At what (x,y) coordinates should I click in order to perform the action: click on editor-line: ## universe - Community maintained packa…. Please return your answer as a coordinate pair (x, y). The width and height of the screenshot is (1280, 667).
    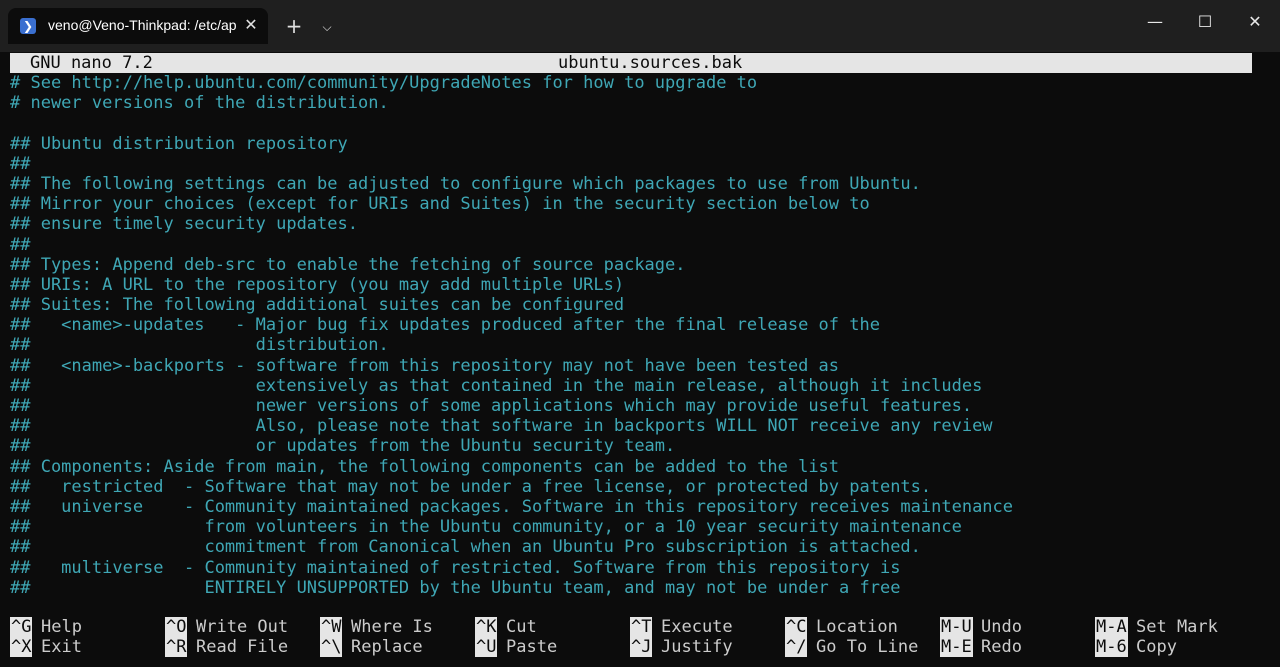
    Looking at the image, I should click on (512, 506).